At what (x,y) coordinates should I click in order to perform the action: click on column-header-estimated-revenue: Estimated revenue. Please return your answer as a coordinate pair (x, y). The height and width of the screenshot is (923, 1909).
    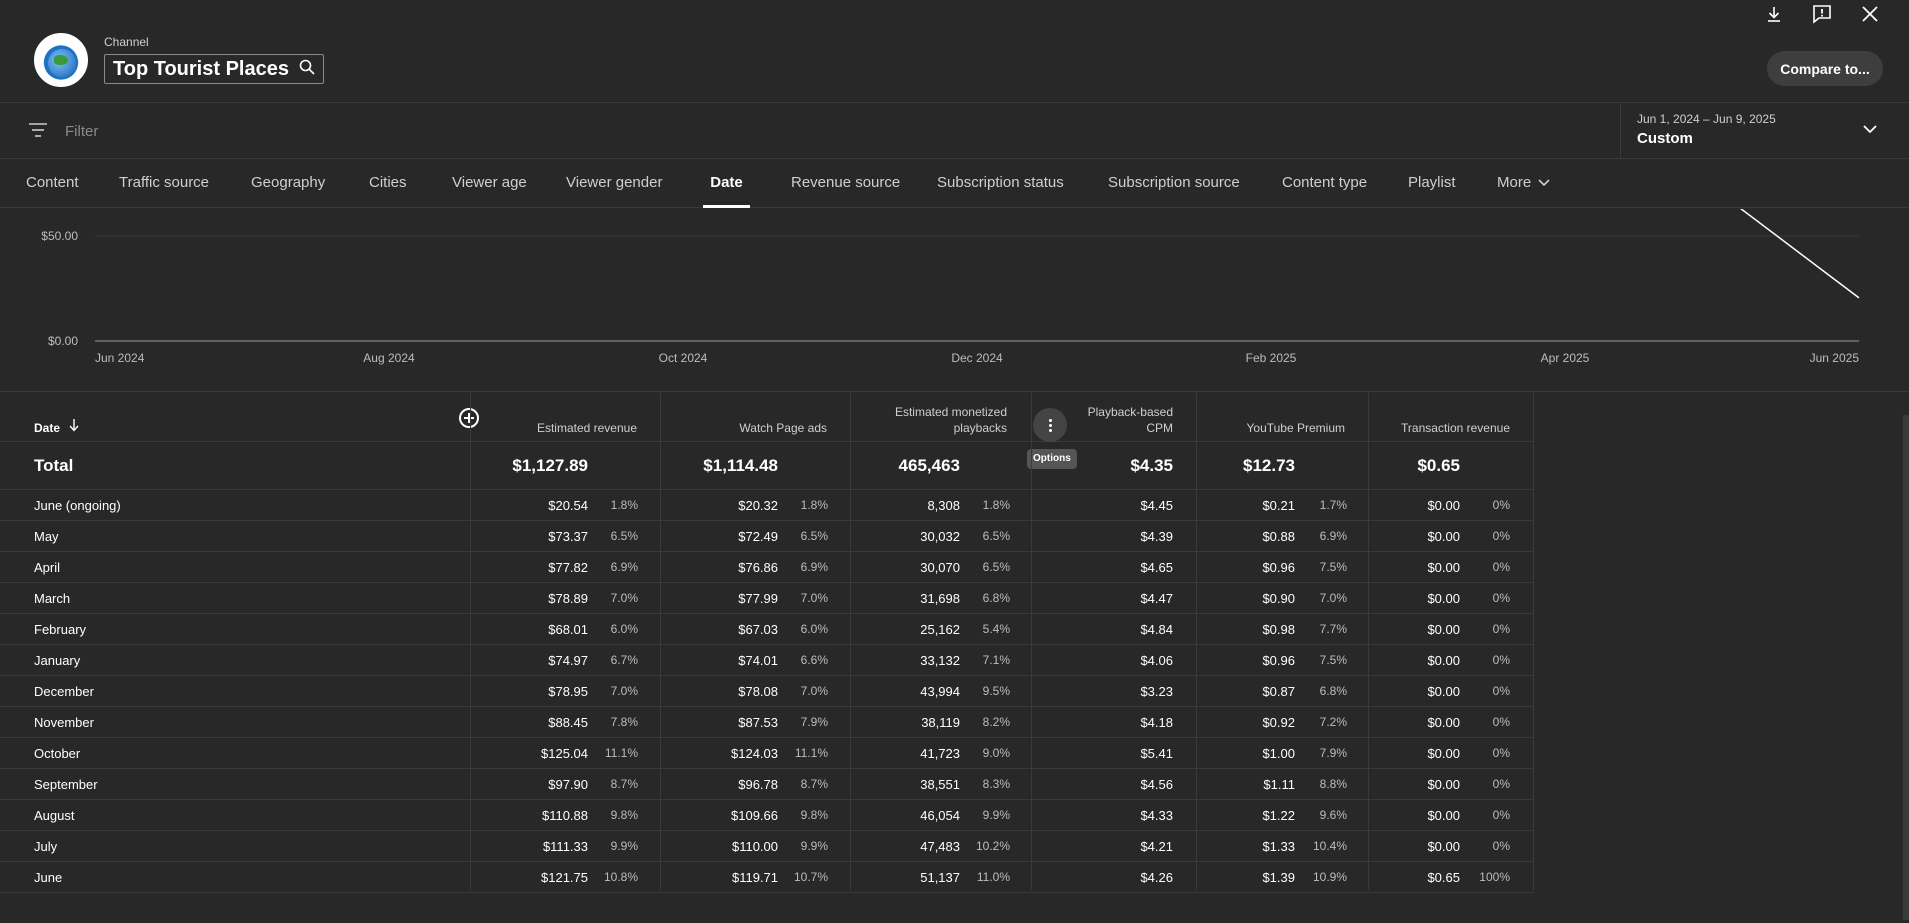
    Looking at the image, I should click on (566, 417).